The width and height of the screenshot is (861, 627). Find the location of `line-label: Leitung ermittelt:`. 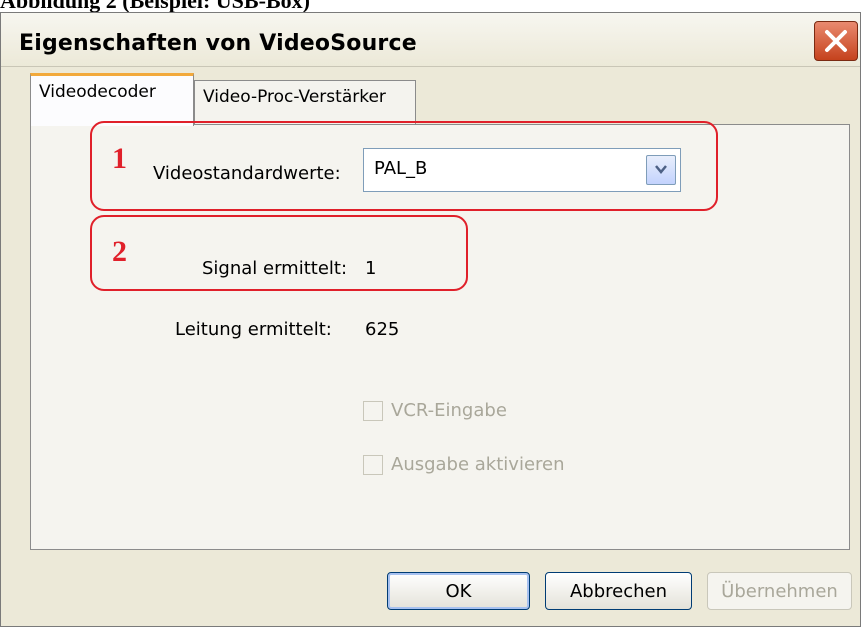

line-label: Leitung ermittelt: is located at coordinates (253, 329).